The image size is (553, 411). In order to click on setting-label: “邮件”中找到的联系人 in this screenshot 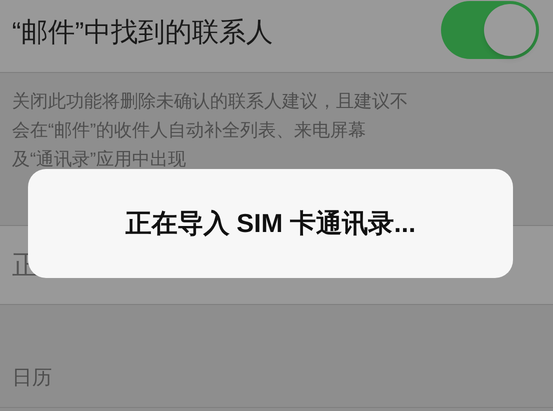, I will do `click(142, 32)`.